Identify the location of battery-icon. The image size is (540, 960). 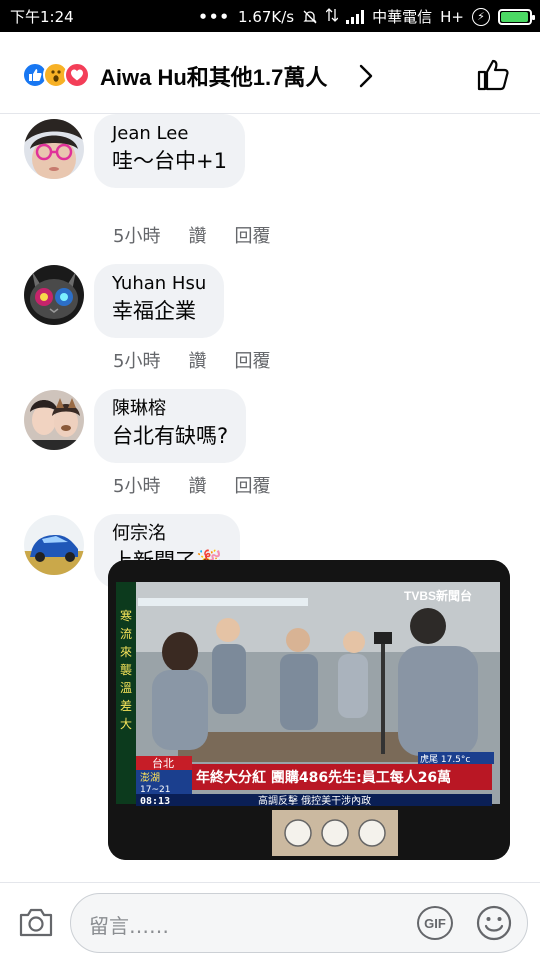
(516, 16).